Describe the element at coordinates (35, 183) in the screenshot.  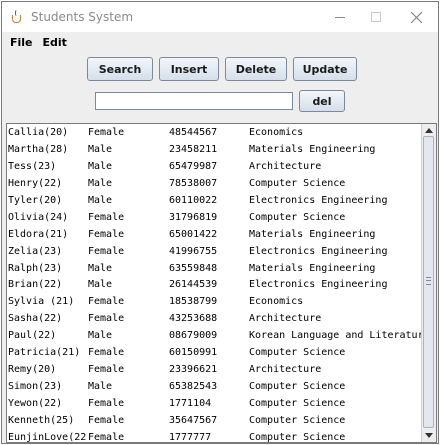
I see `student-name: Henry(22)` at that location.